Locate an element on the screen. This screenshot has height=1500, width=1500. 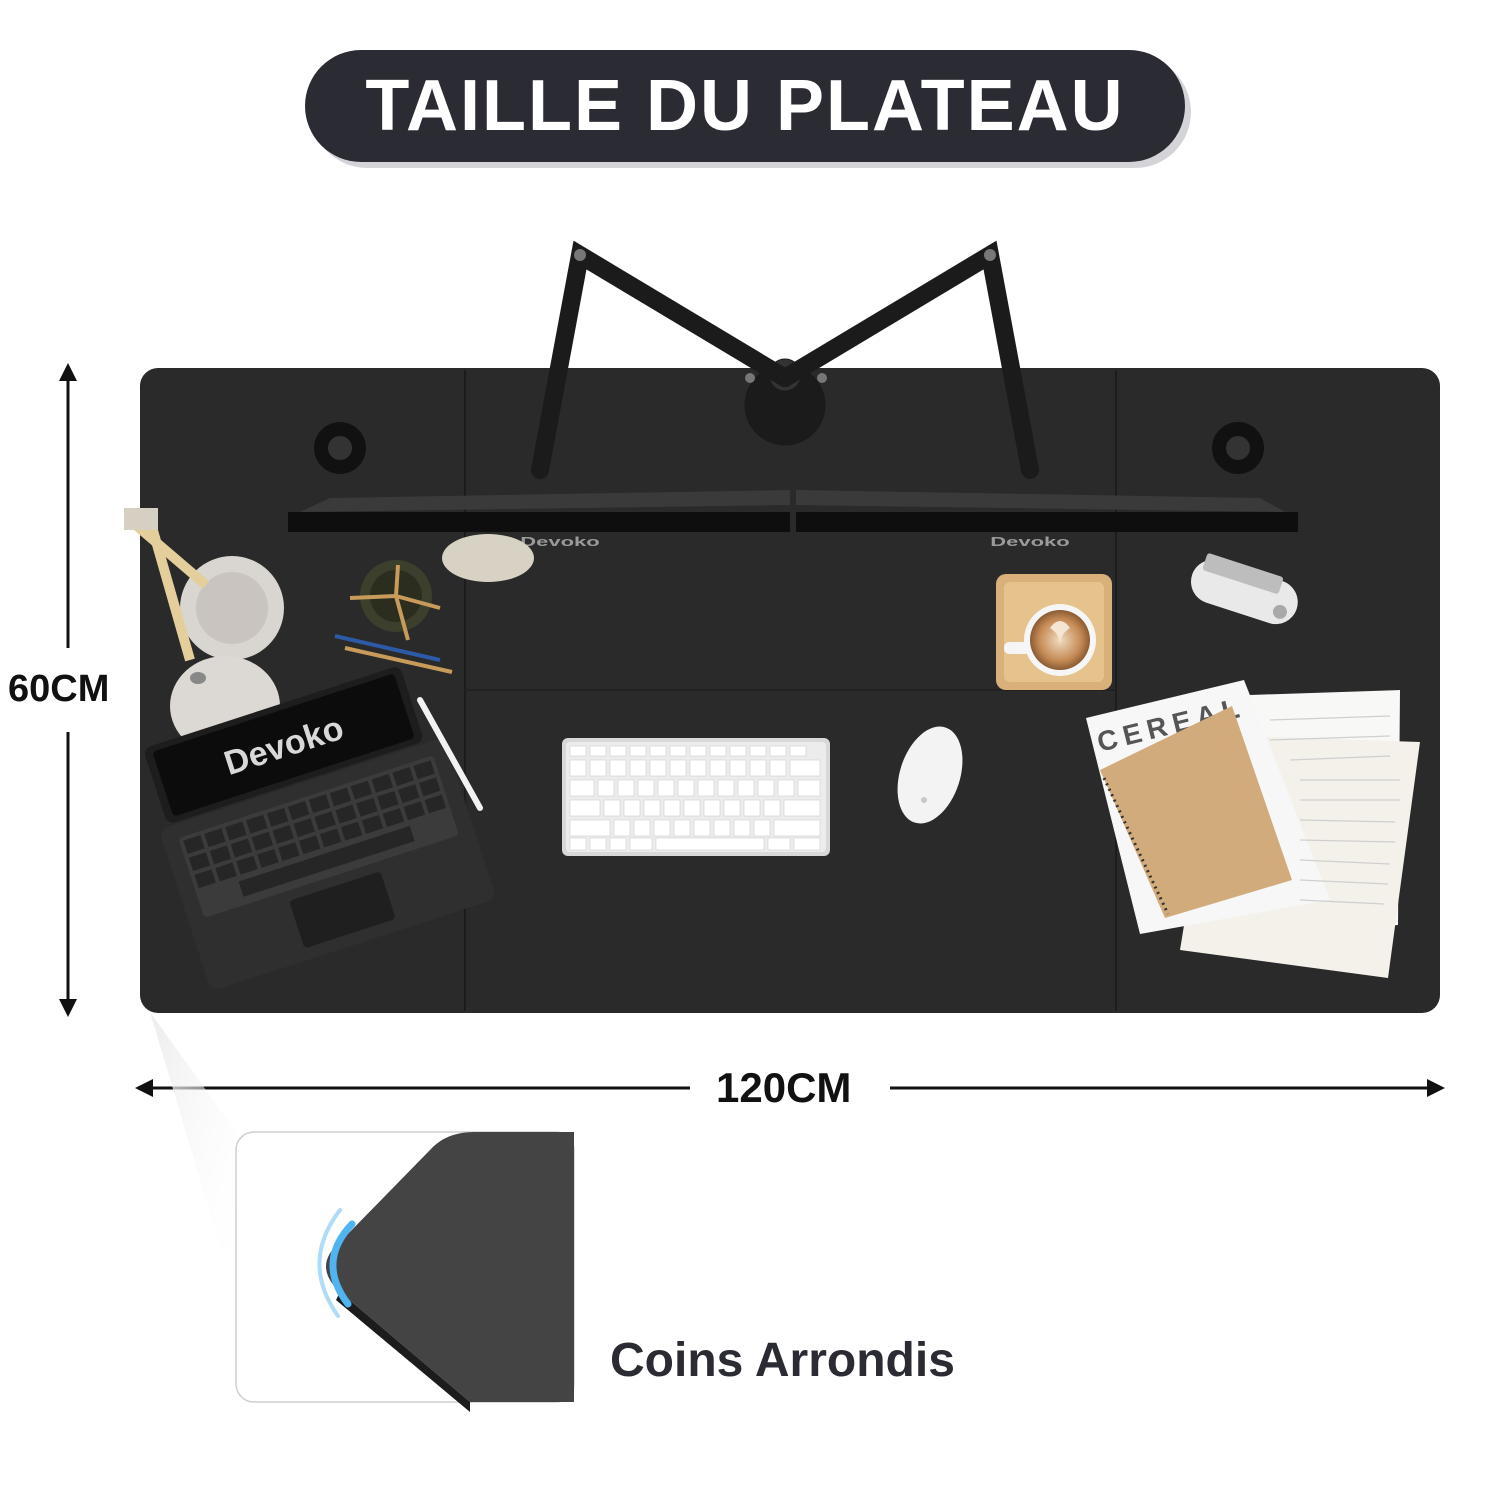
monitor-left-logo: Devoko is located at coordinates (559, 541).